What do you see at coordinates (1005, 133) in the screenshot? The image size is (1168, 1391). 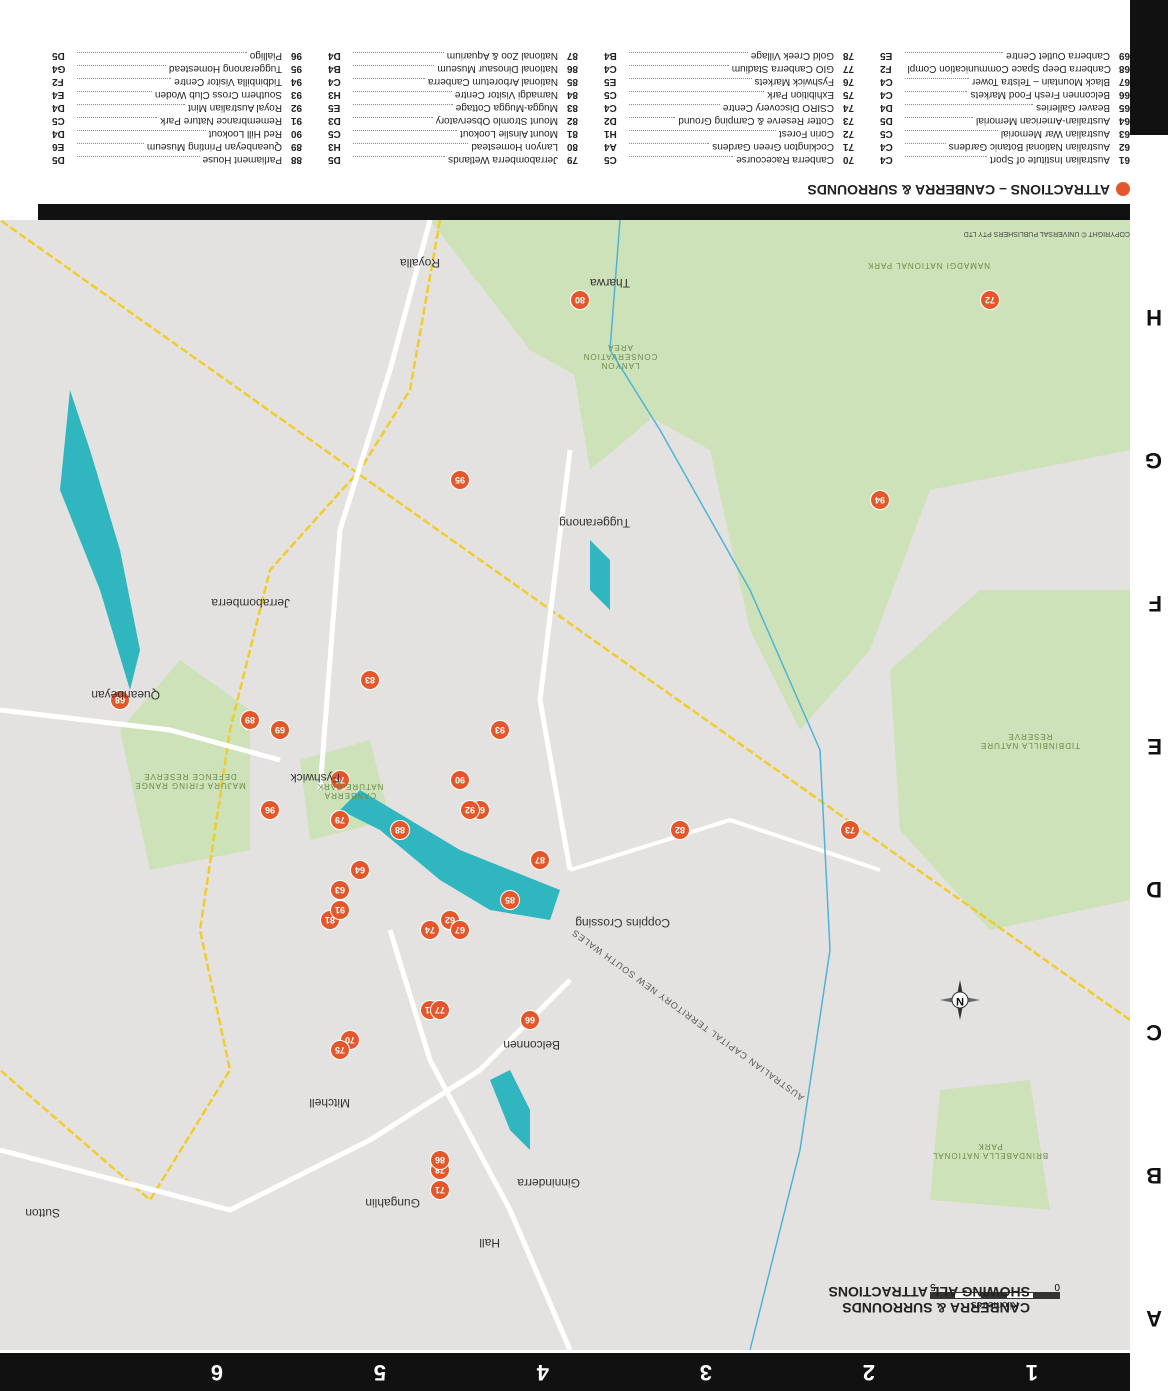 I see `attraction-list-item: 63 Australian War Memorial C5` at bounding box center [1005, 133].